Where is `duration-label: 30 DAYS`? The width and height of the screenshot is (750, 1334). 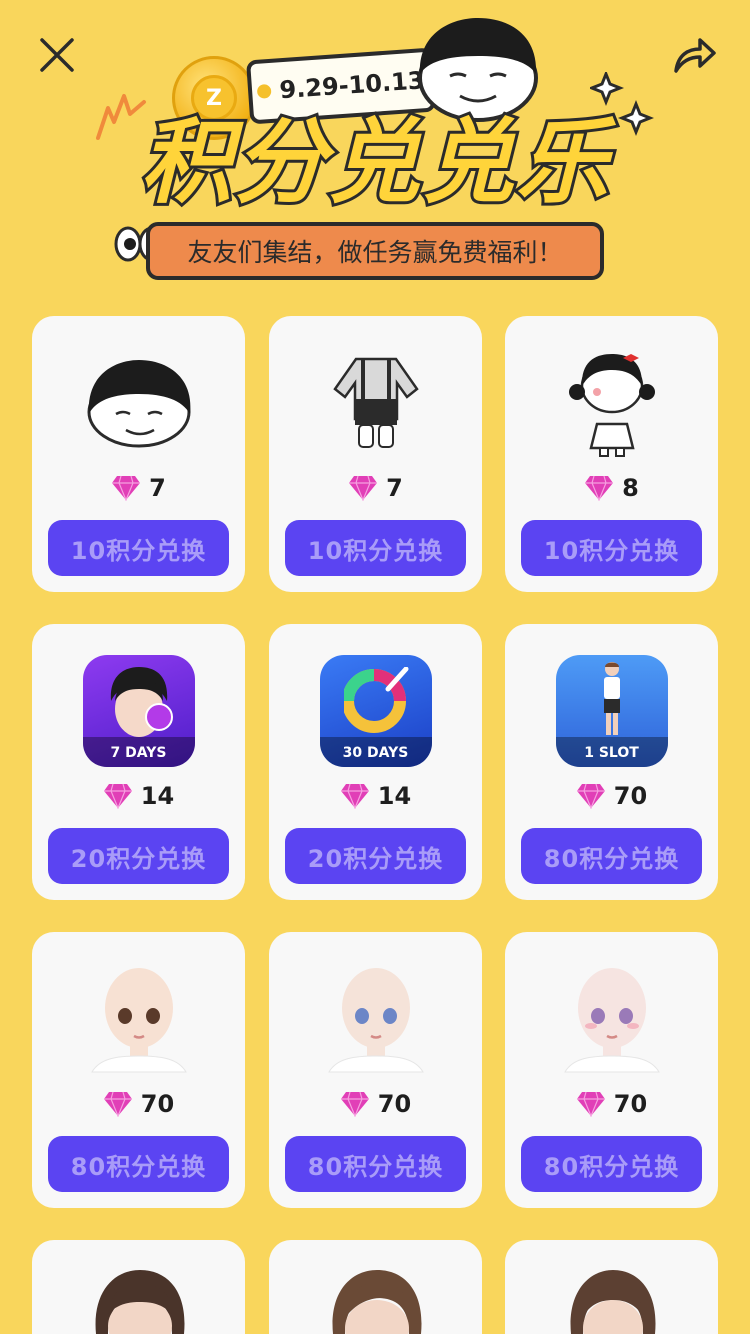
duration-label: 30 DAYS is located at coordinates (375, 752).